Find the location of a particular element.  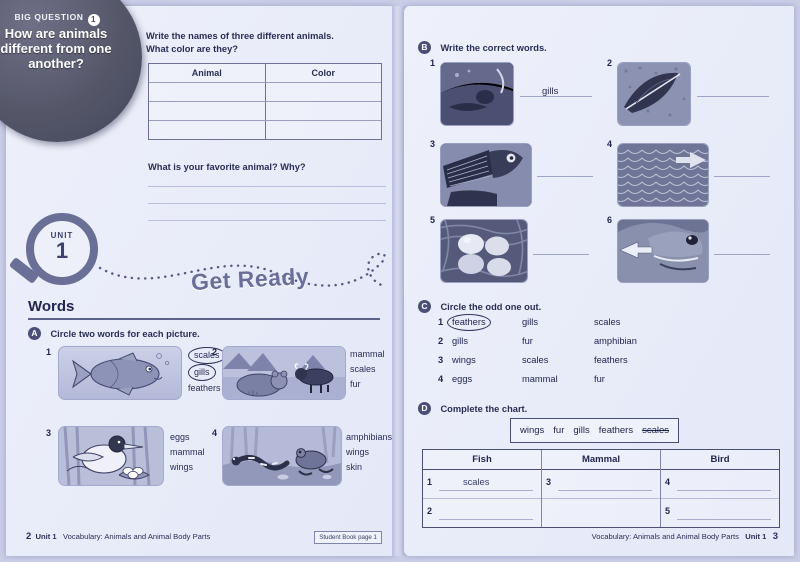

odd-one-out-word: wings is located at coordinates (464, 360).